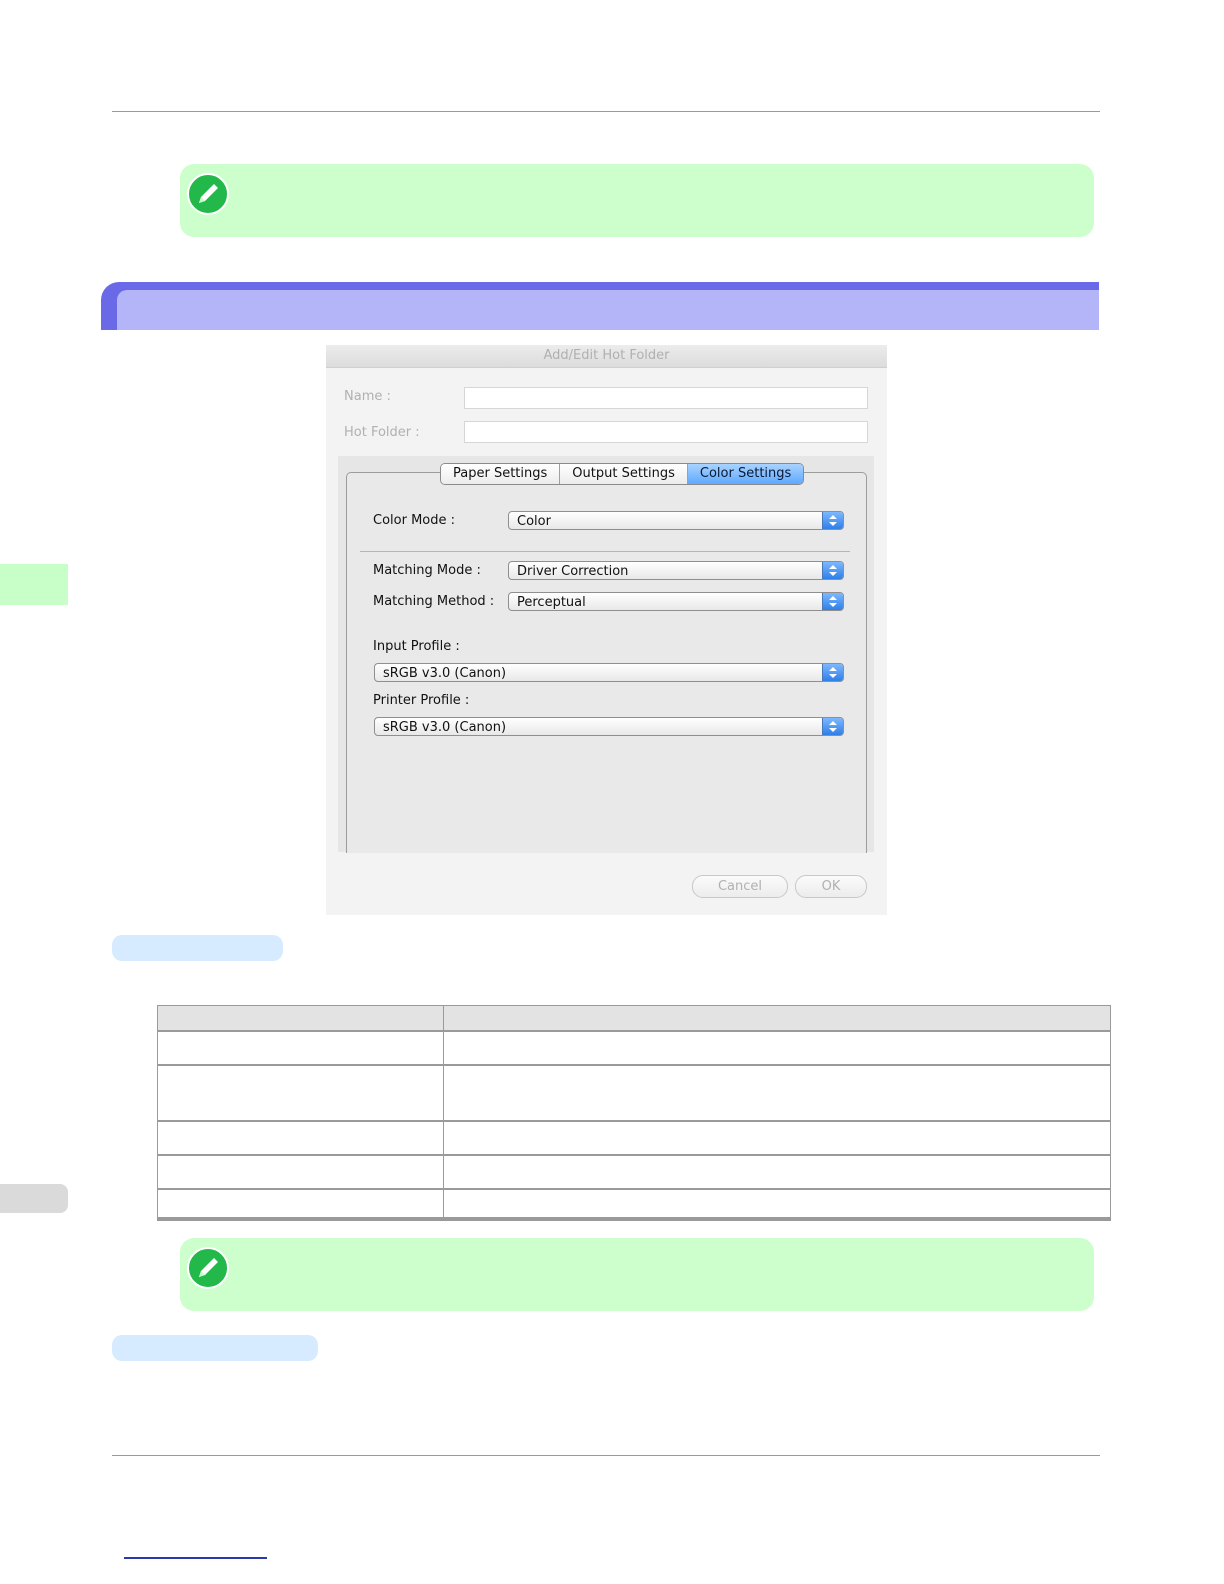 This screenshot has width=1224, height=1584. Describe the element at coordinates (445, 727) in the screenshot. I see `printer-profile-value: sRGB v3.0 (Canon)` at that location.